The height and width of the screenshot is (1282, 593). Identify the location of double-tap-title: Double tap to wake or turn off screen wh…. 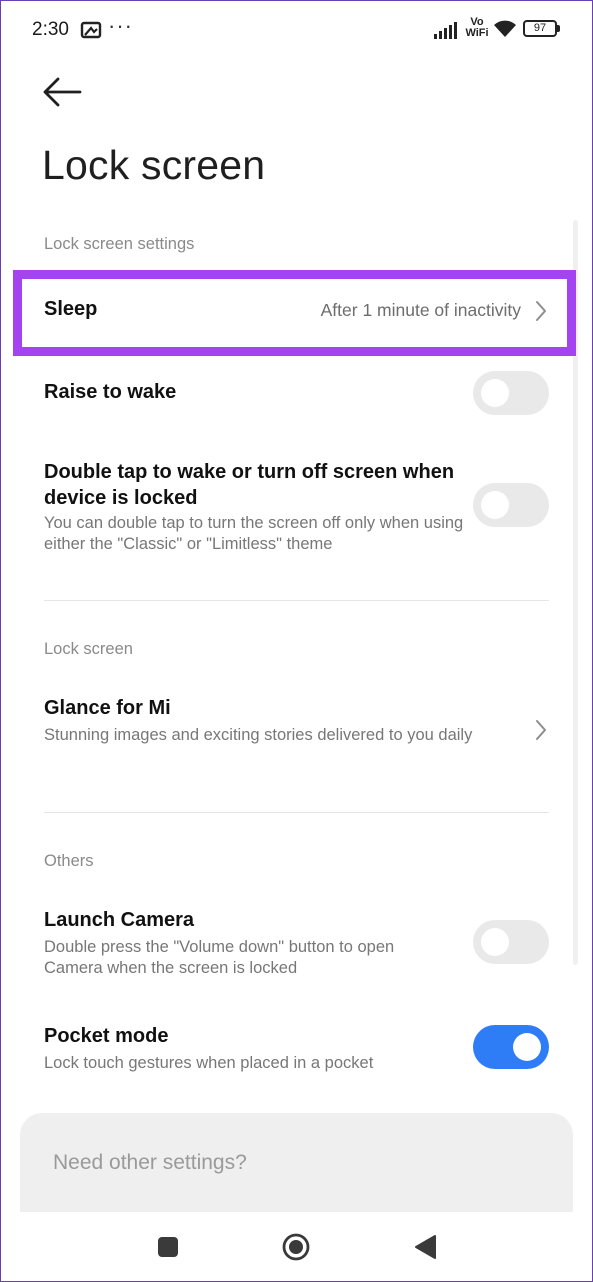
(249, 485).